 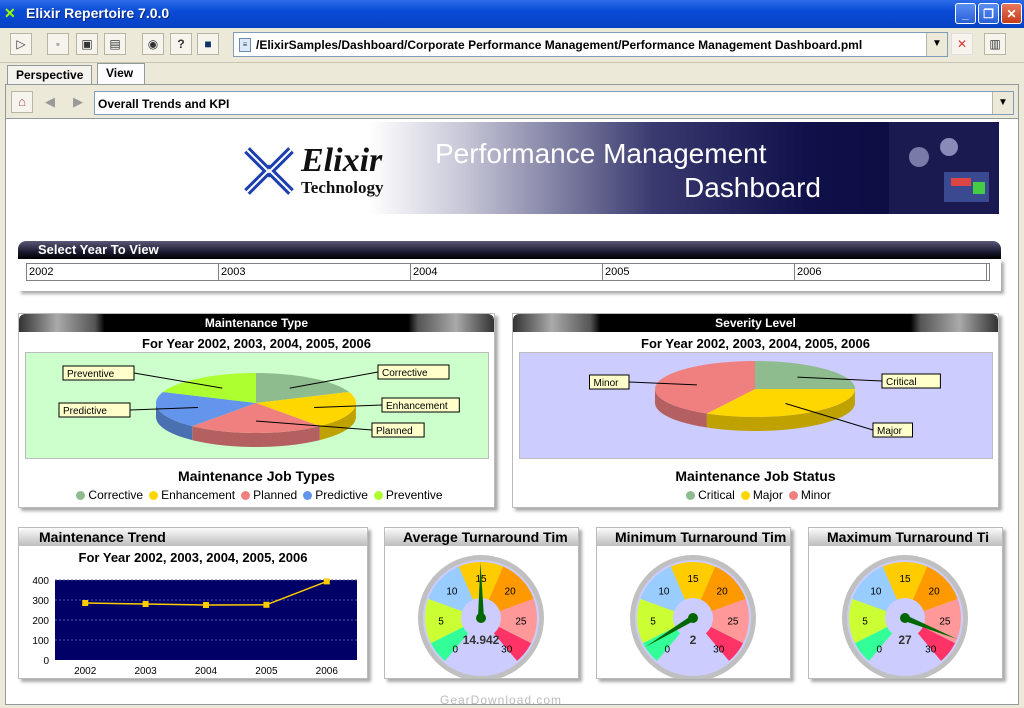 What do you see at coordinates (256, 476) in the screenshot?
I see `maintenance-type-chart-title: Maintenance Job Types` at bounding box center [256, 476].